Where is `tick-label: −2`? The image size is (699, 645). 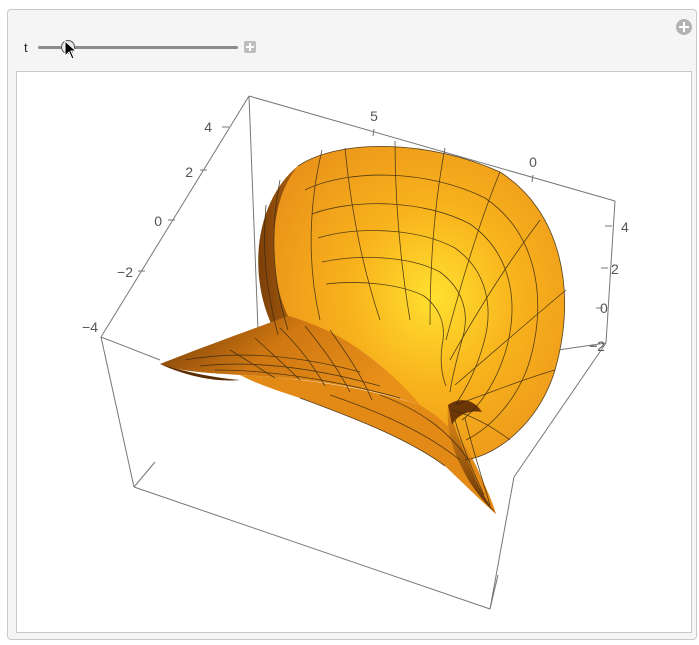
tick-label: −2 is located at coordinates (125, 272).